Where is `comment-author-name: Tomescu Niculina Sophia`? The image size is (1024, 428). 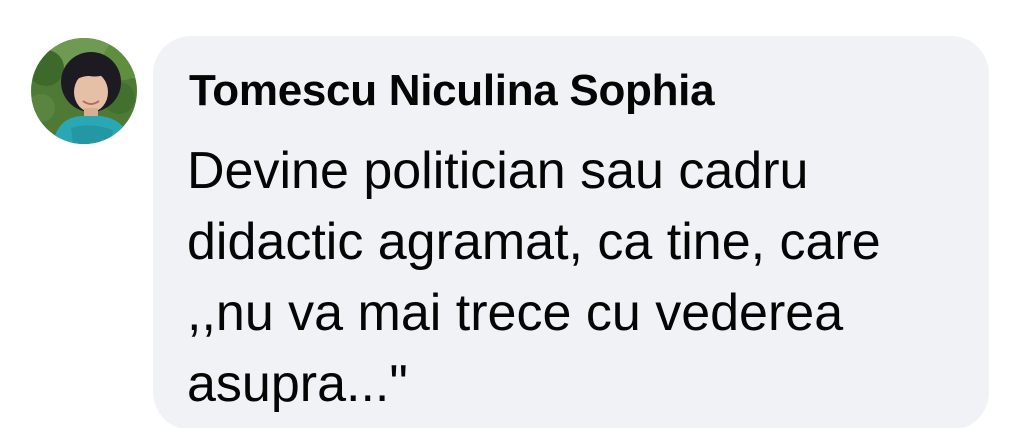
comment-author-name: Tomescu Niculina Sophia is located at coordinates (452, 91).